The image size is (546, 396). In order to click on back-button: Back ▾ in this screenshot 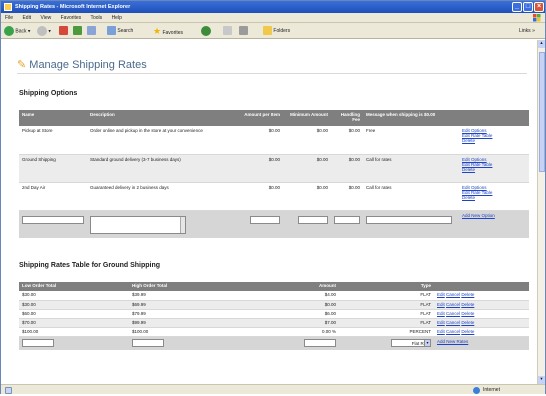, I will do `click(17, 31)`.